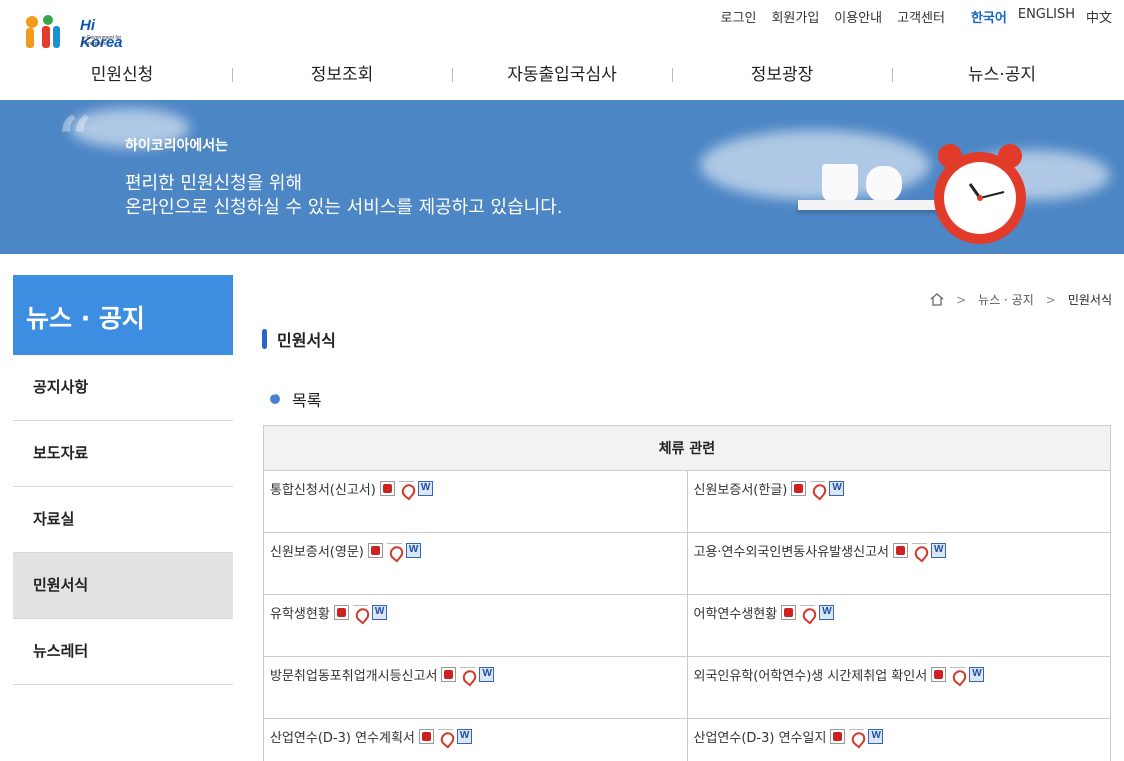  What do you see at coordinates (898, 625) in the screenshot?
I see `form-cell: 어학연수생현황` at bounding box center [898, 625].